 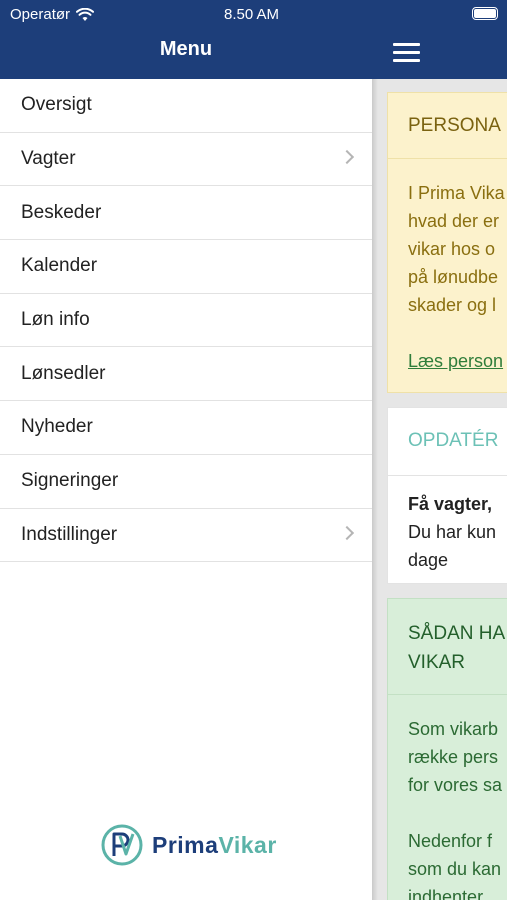 What do you see at coordinates (452, 532) in the screenshot?
I see `card-text-line: Du har kun` at bounding box center [452, 532].